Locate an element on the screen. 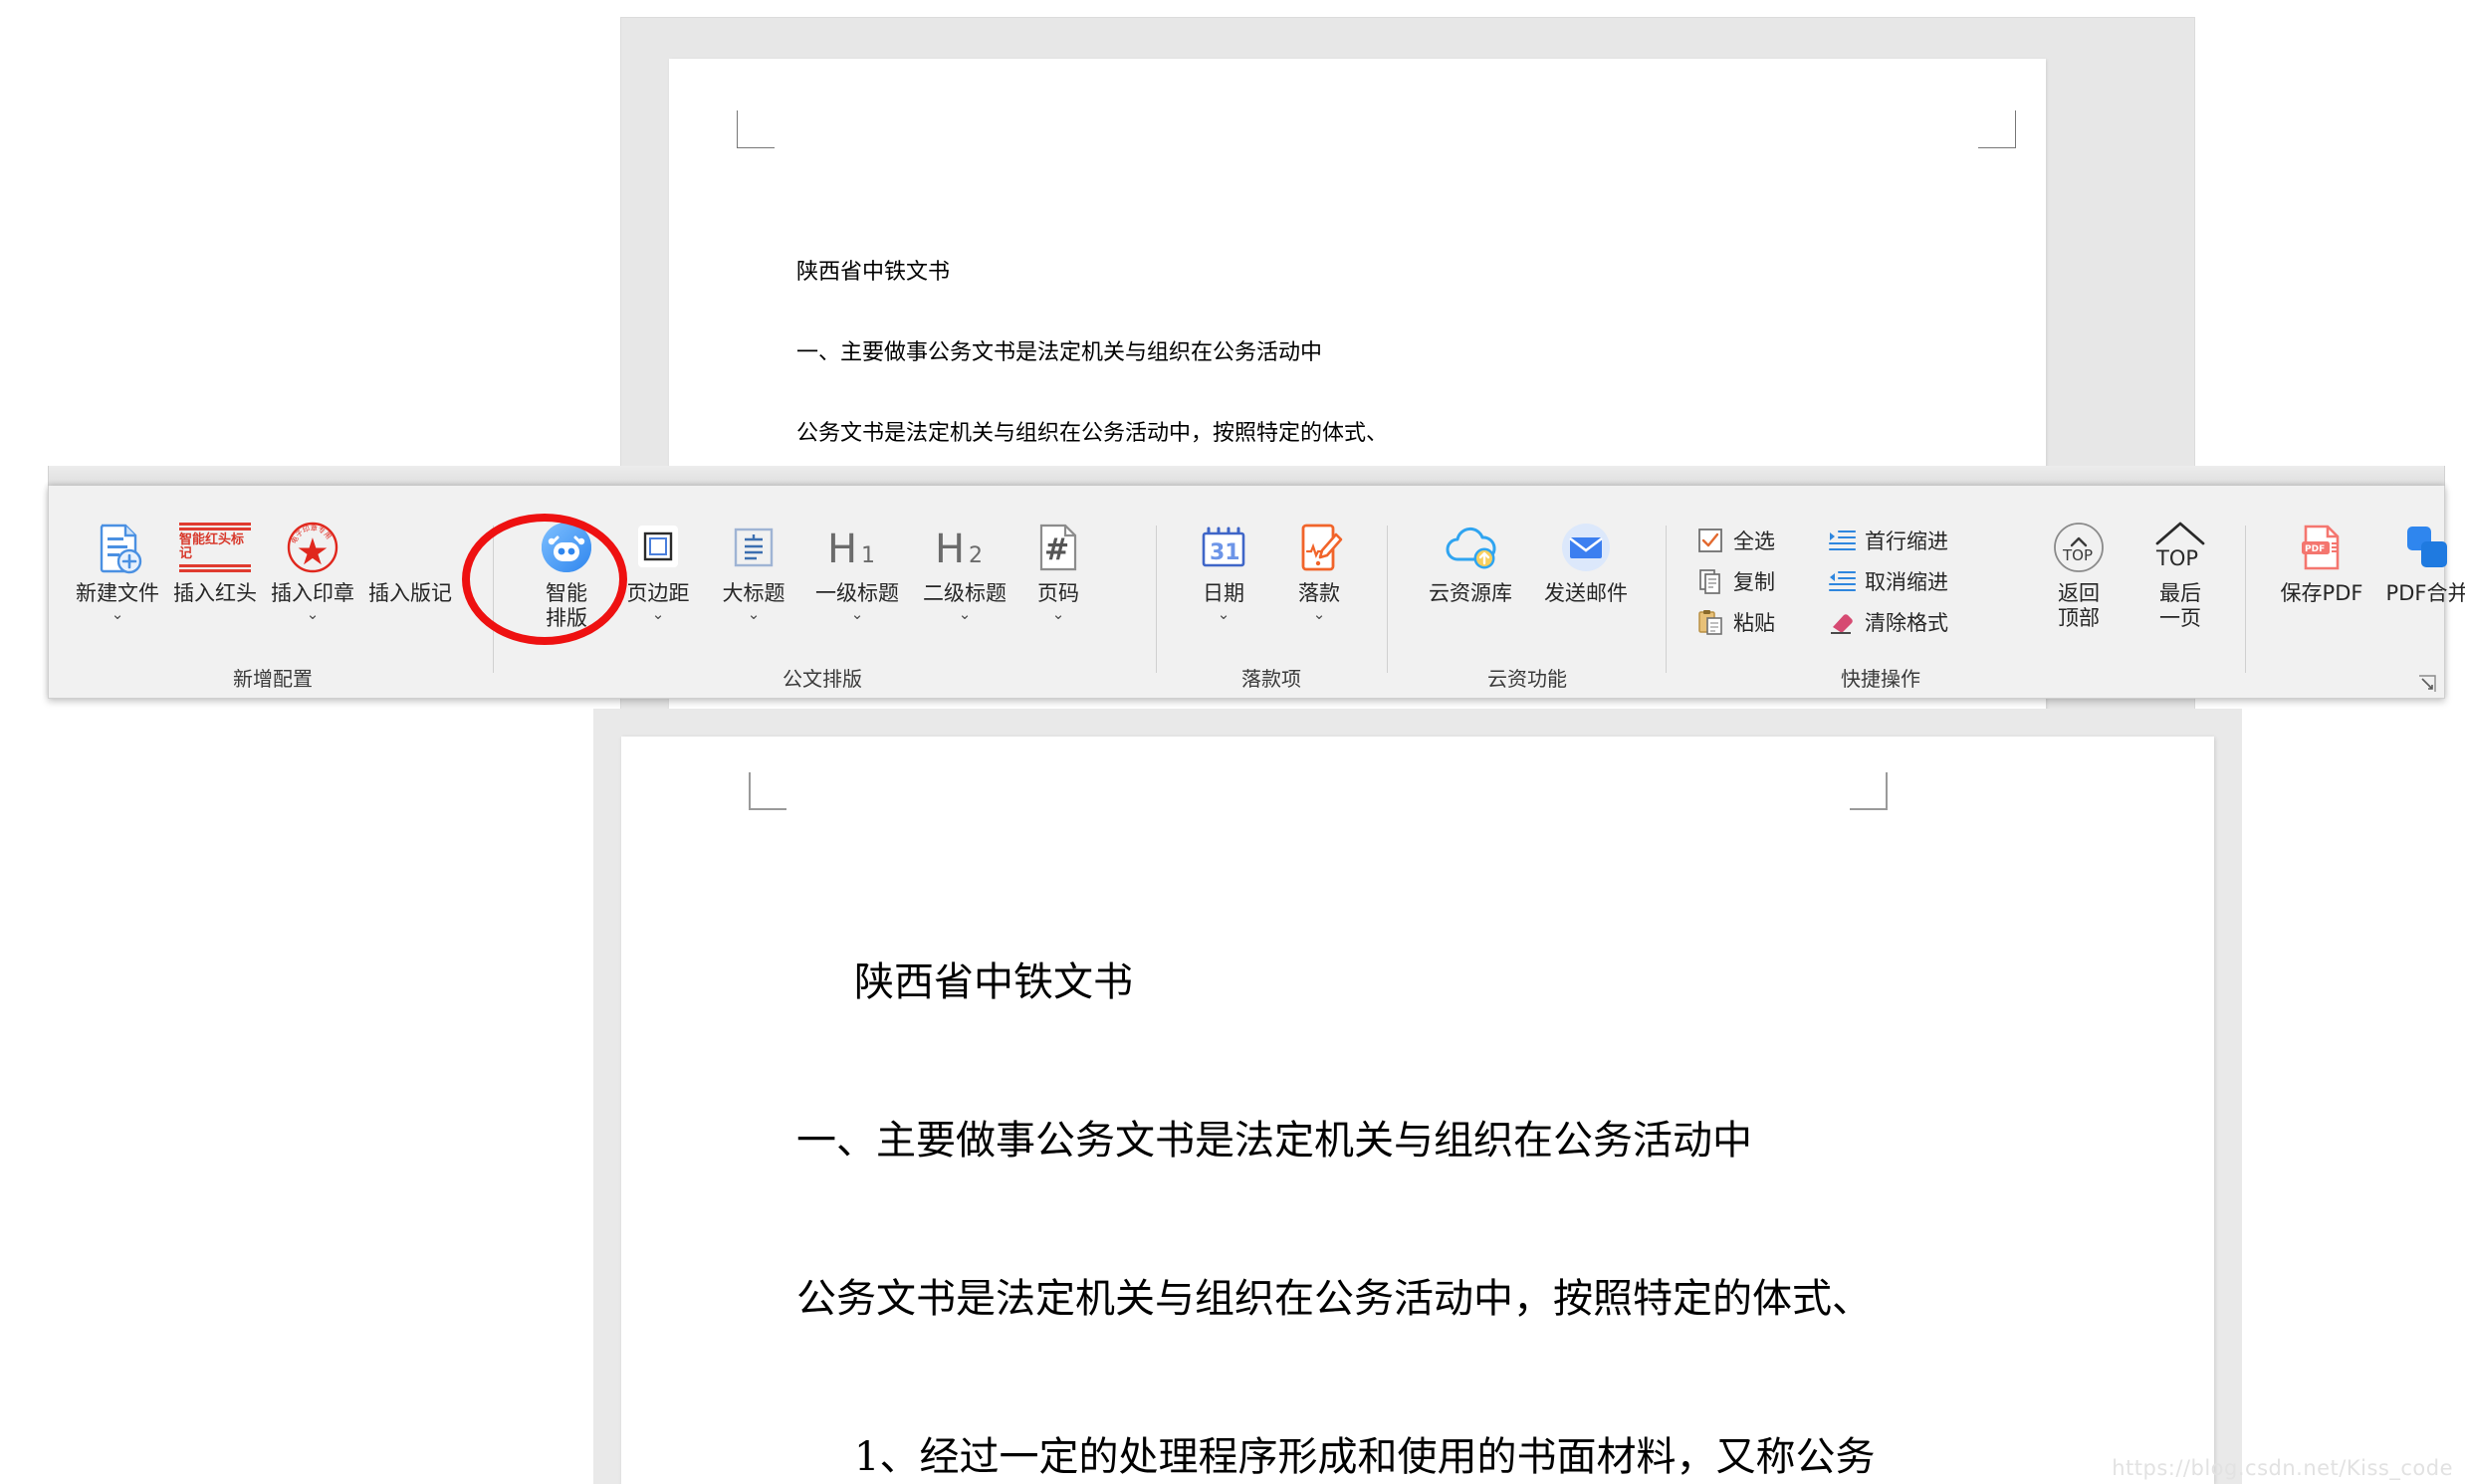 This screenshot has width=2465, height=1484. button-page-number: # 页码 ⌄ is located at coordinates (1058, 570).